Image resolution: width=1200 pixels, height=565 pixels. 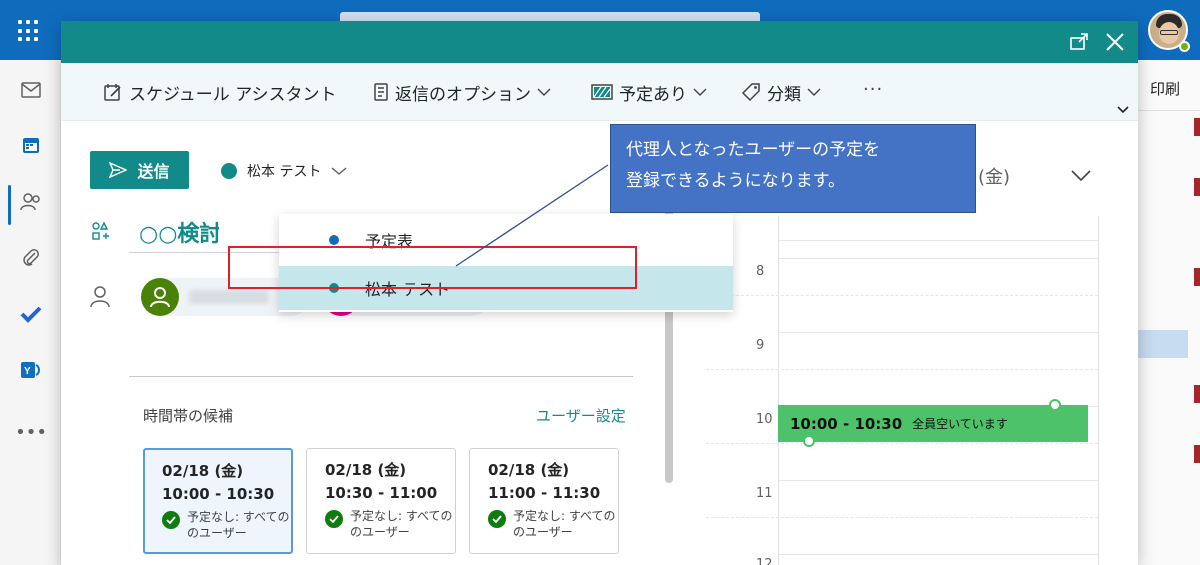 I want to click on close-icon, so click(x=1115, y=42).